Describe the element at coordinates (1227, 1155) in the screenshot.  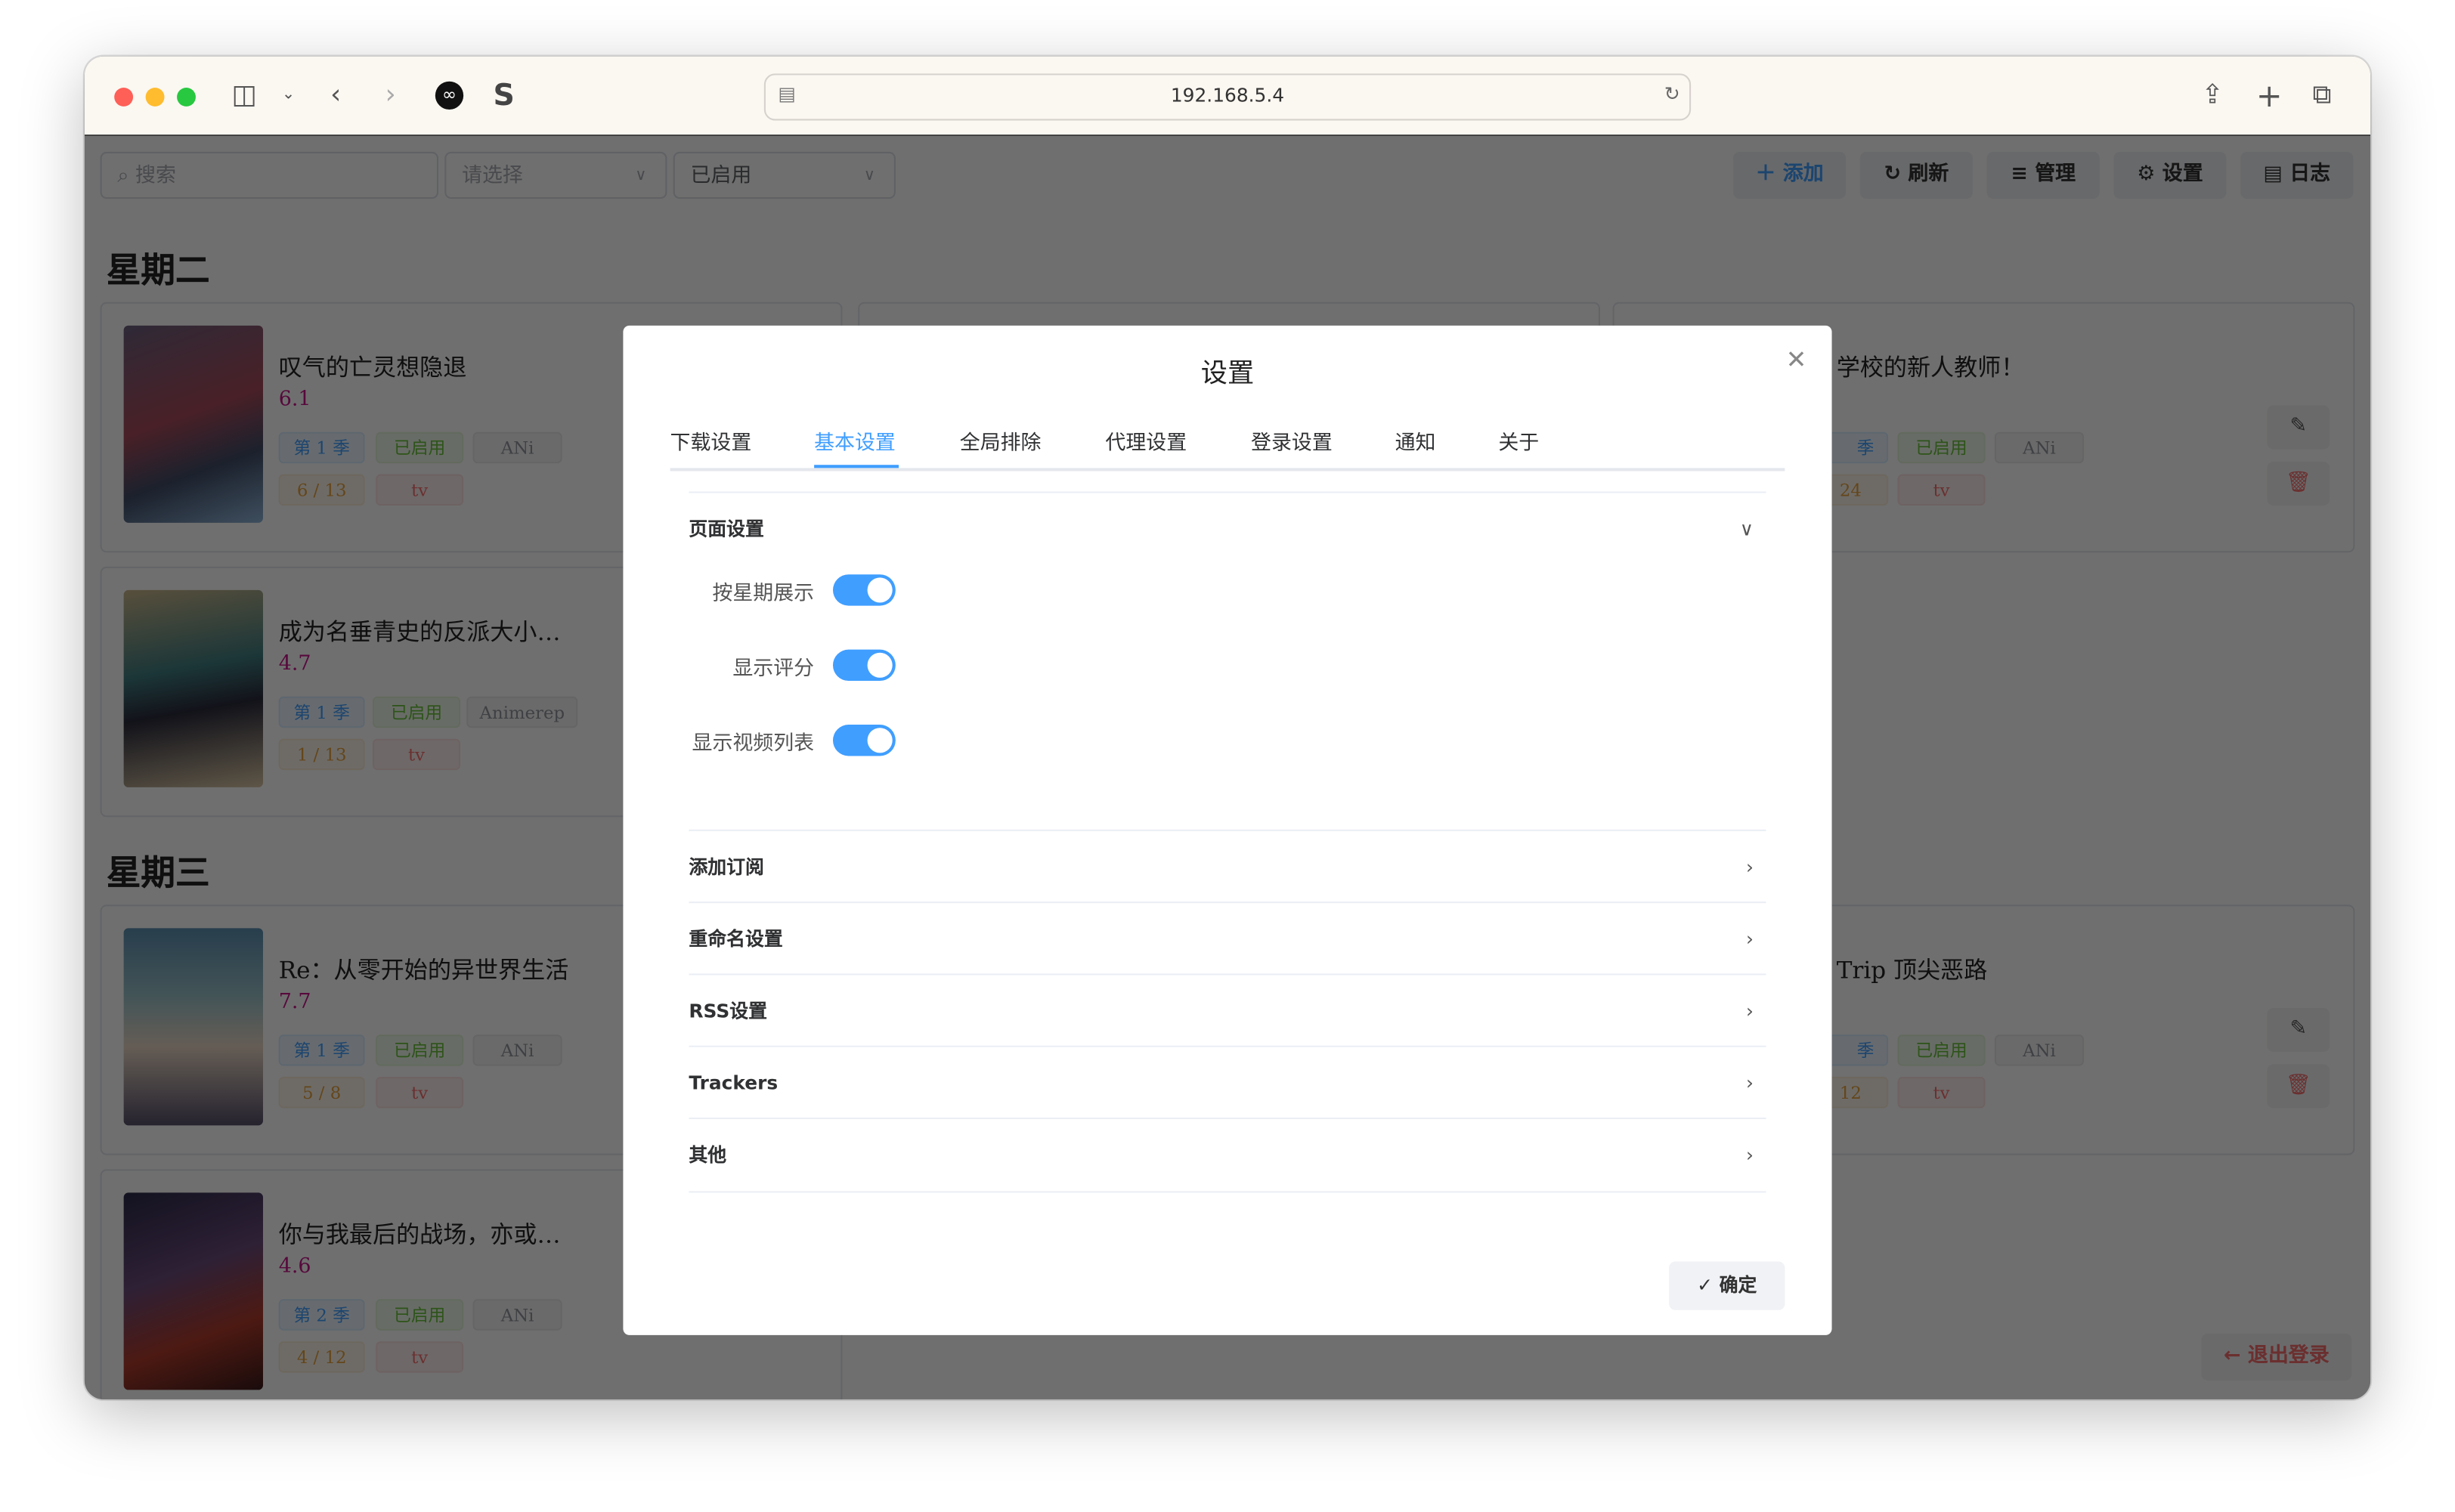
I see `section-other: 其他 ›` at that location.